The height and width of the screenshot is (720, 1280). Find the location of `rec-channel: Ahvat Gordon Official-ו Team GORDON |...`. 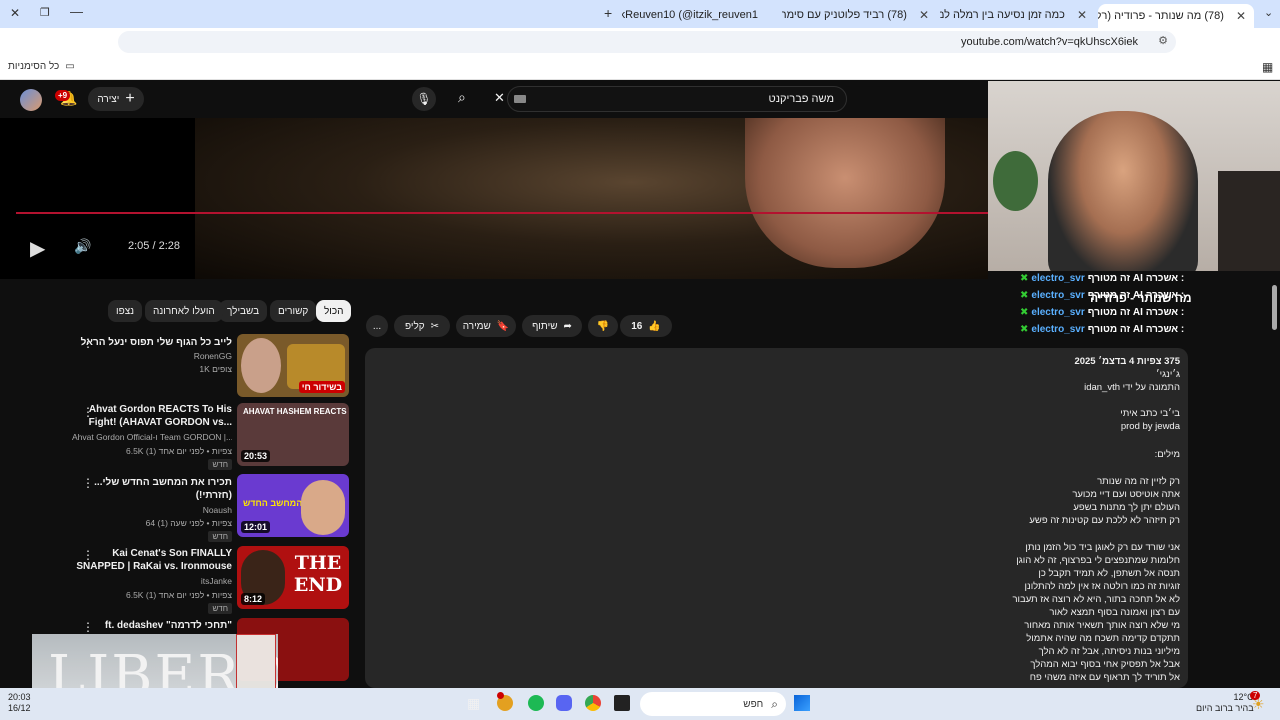

rec-channel: Ahvat Gordon Official-ו Team GORDON |... is located at coordinates (152, 437).